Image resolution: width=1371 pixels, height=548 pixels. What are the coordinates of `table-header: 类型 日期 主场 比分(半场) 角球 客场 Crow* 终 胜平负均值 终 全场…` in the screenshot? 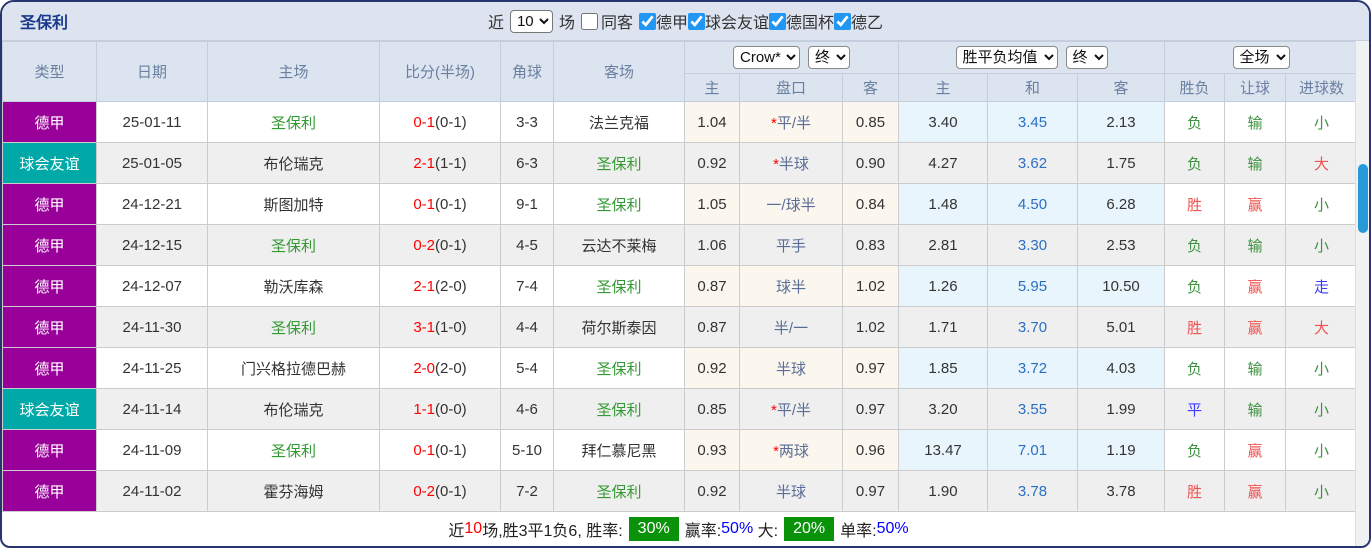 It's located at (680, 71).